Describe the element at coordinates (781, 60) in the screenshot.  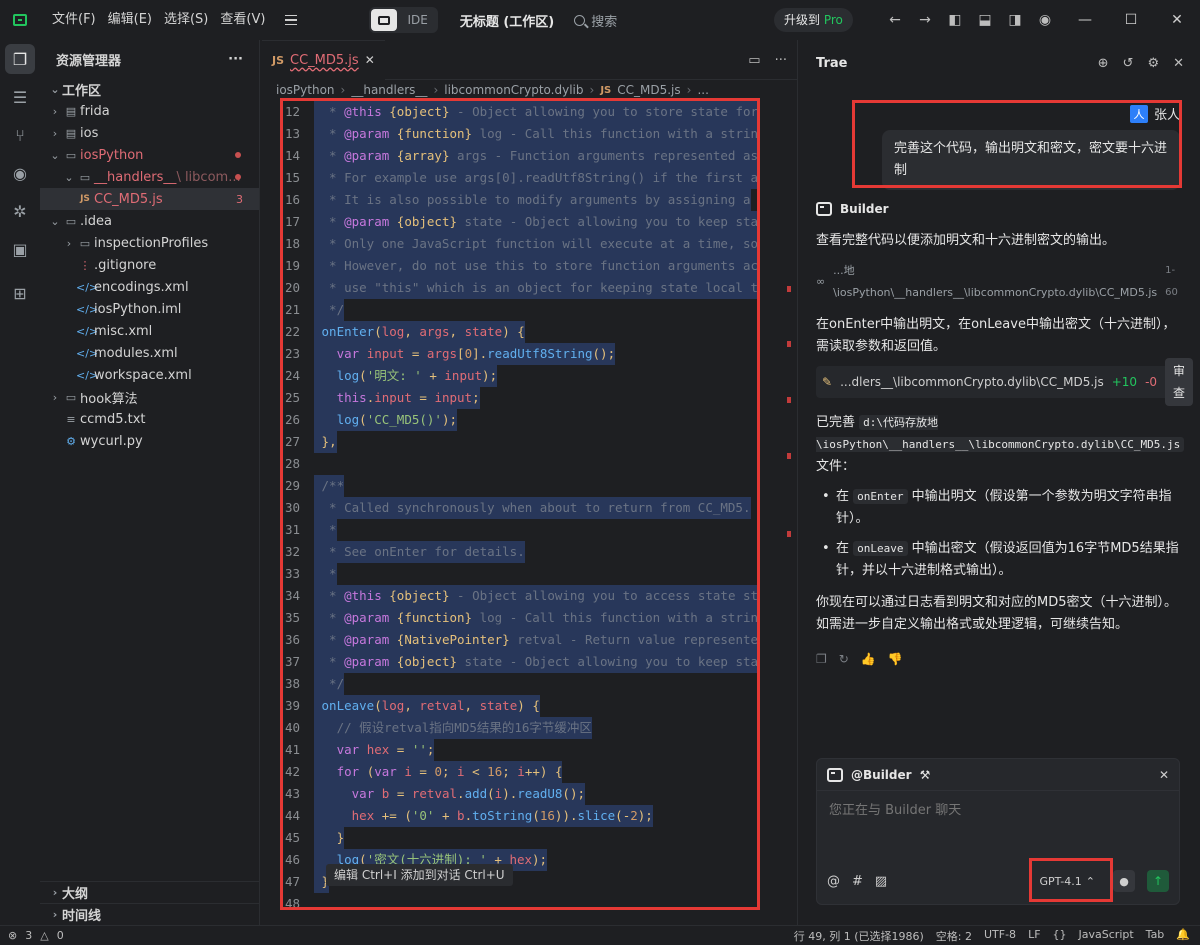
I see `more-actions-icon: ···` at that location.